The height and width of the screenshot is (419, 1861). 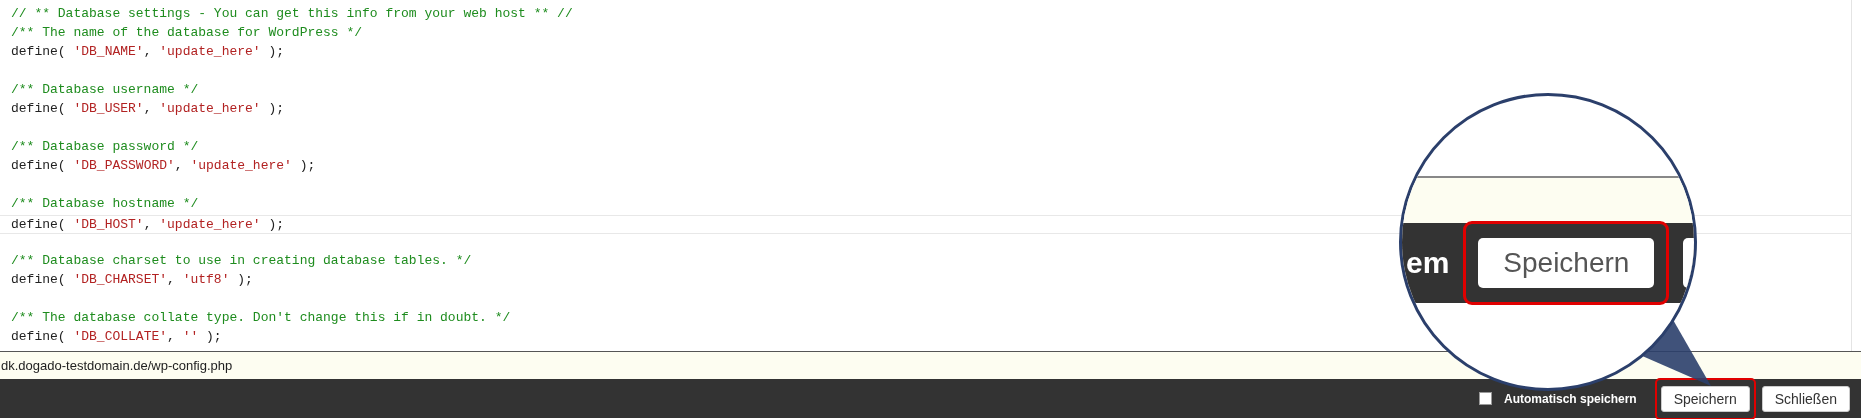 What do you see at coordinates (117, 365) in the screenshot?
I see `file-path: dk.dogado-testdomain.de/wp-config.php` at bounding box center [117, 365].